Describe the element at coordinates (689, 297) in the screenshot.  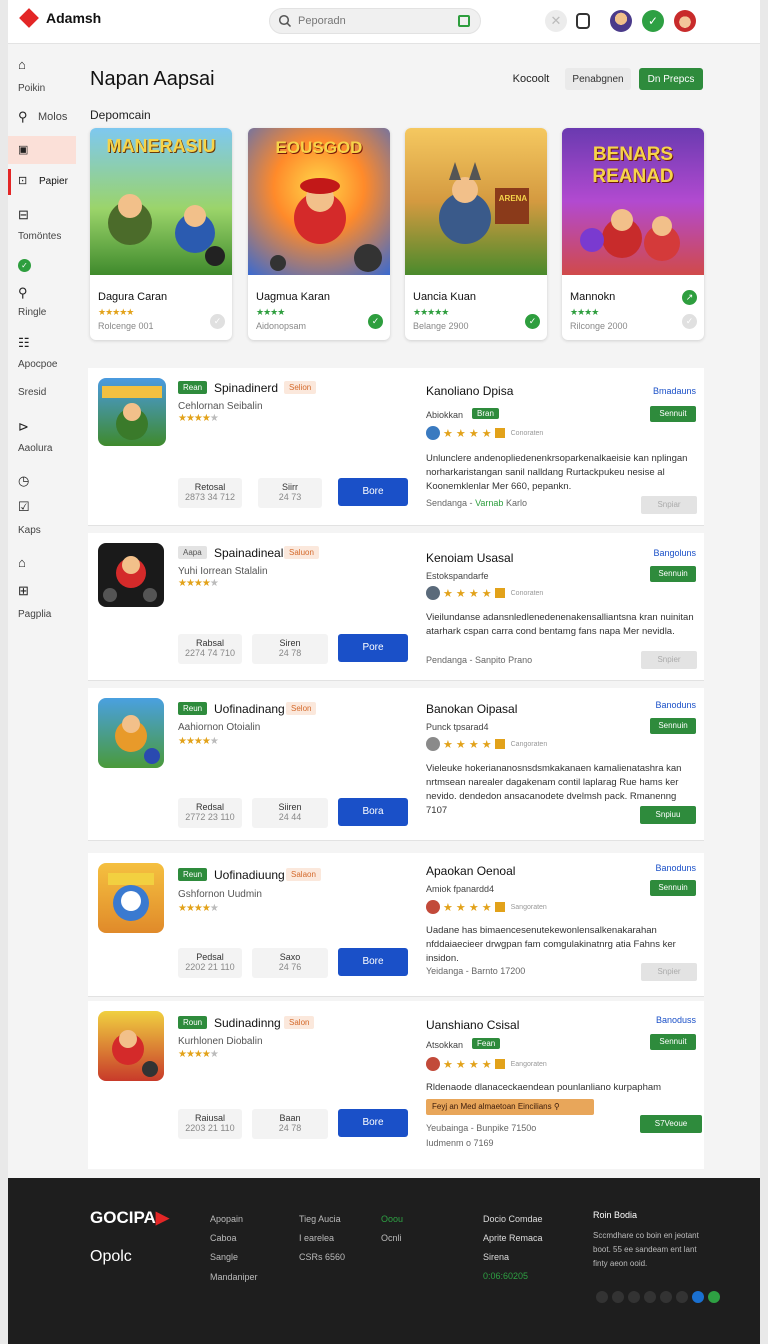
I see `trend-icon: ↗` at that location.